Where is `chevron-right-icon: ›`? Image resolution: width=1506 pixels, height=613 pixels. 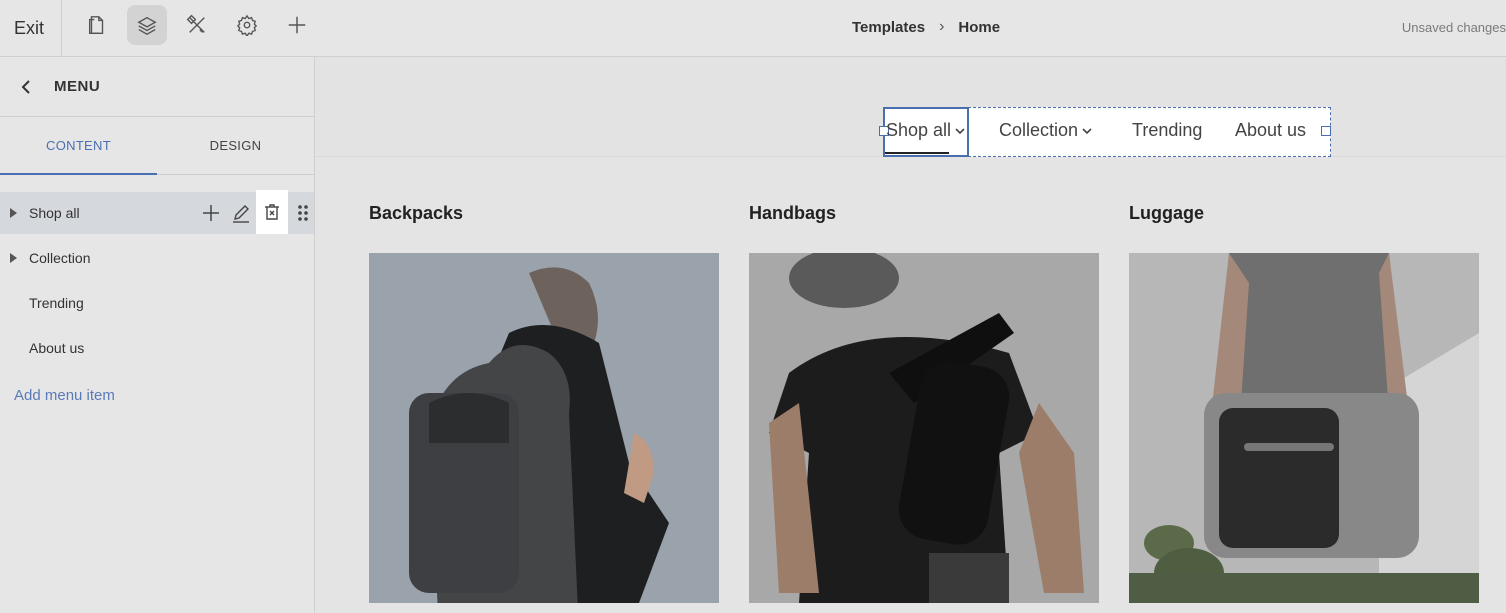 chevron-right-icon: › is located at coordinates (942, 26).